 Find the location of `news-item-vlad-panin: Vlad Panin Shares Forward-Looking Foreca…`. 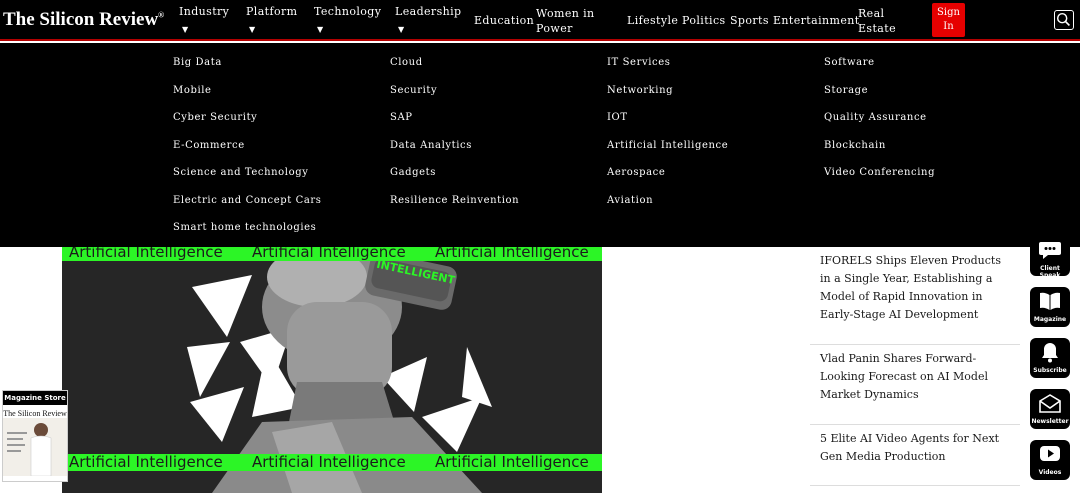

news-item-vlad-panin: Vlad Panin Shares Forward-Looking Foreca… is located at coordinates (915, 377).